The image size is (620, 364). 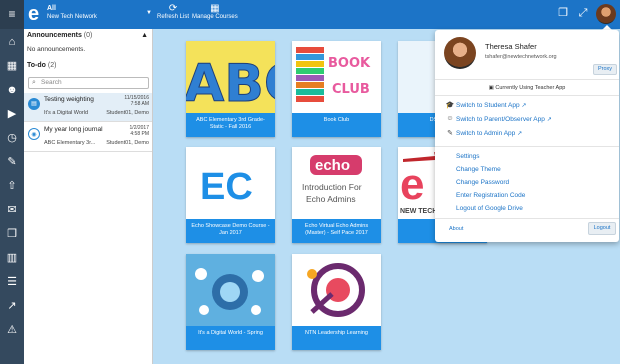 What do you see at coordinates (88, 83) in the screenshot?
I see `search-input: ⌕ Search` at bounding box center [88, 83].